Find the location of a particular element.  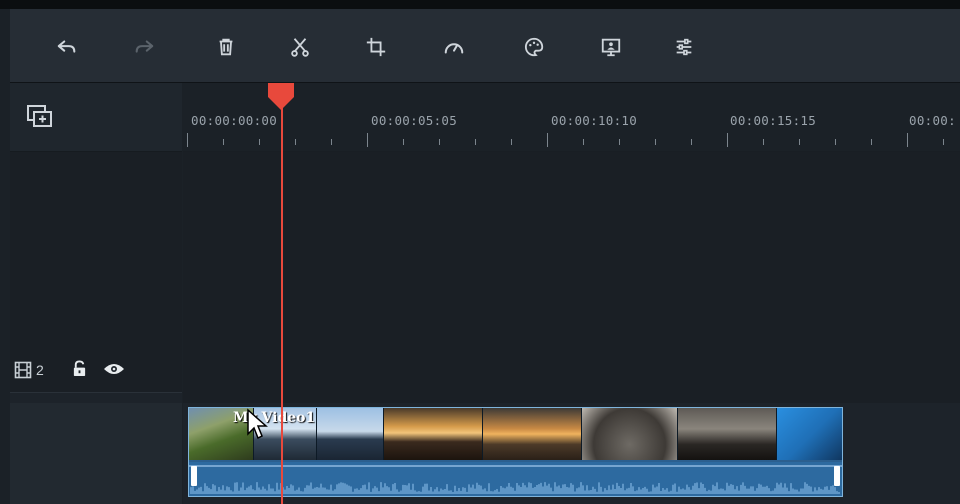

undo-icon is located at coordinates (66, 46).